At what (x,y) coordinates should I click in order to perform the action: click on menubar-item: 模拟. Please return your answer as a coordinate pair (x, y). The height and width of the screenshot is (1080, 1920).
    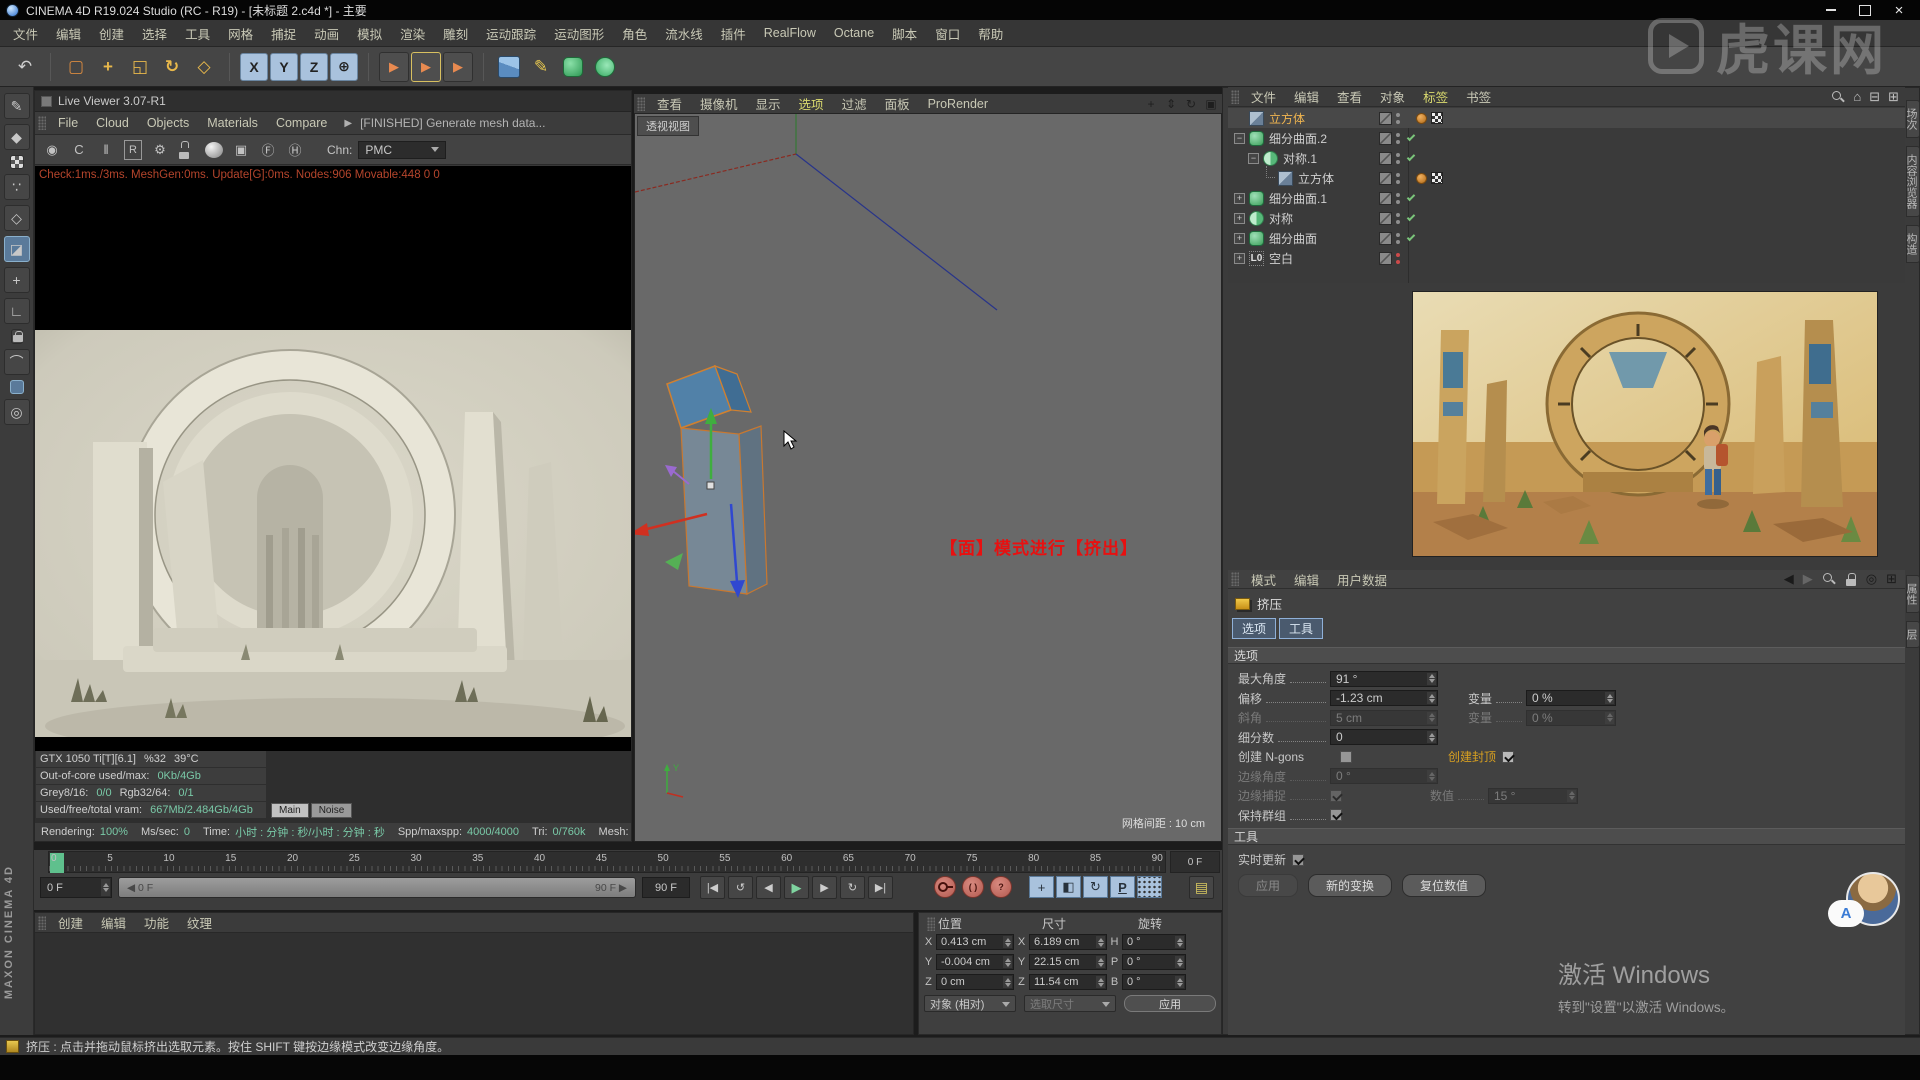
    Looking at the image, I should click on (369, 33).